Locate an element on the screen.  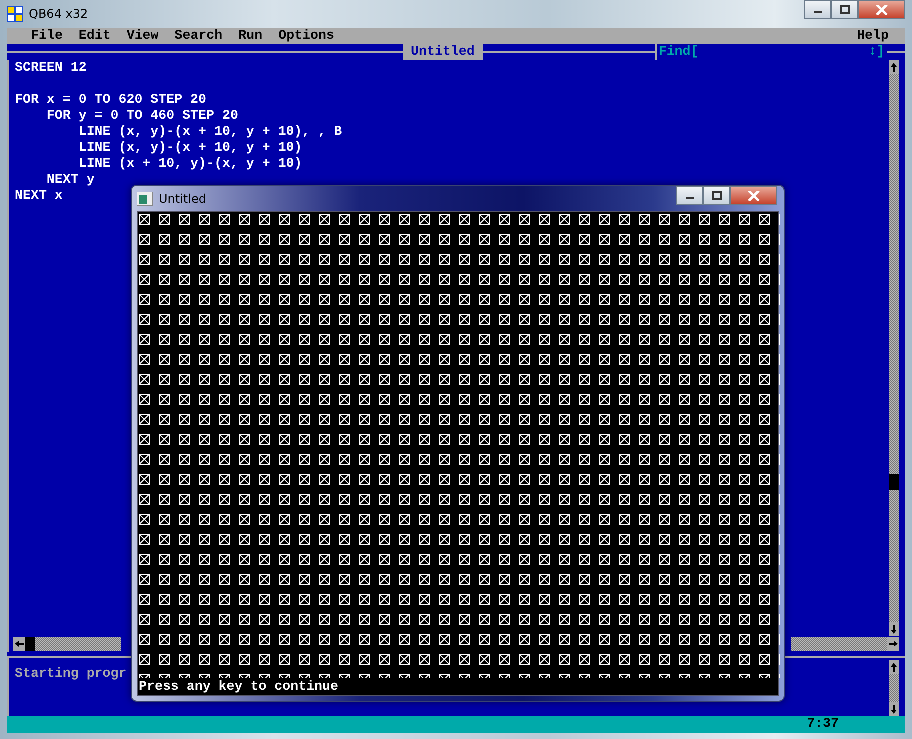
menu-item: Help is located at coordinates (881, 36).